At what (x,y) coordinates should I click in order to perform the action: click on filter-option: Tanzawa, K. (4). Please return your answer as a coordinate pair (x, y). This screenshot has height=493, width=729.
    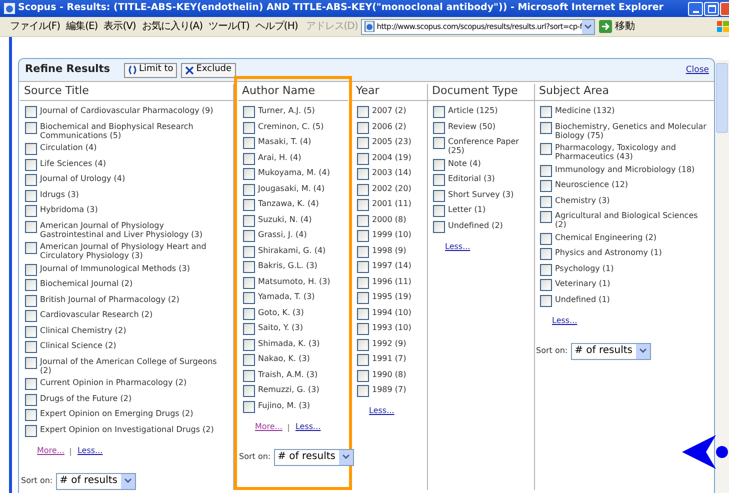
    Looking at the image, I should click on (303, 203).